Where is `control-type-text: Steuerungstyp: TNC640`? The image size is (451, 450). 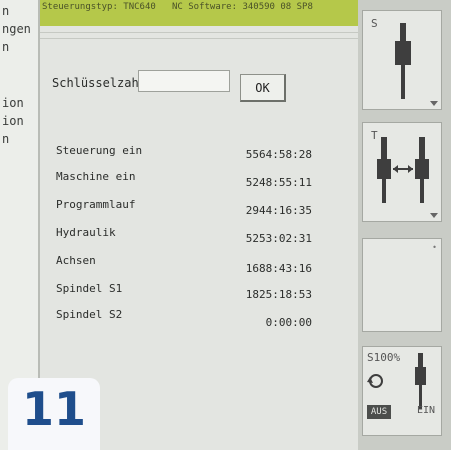 control-type-text: Steuerungstyp: TNC640 is located at coordinates (99, 7).